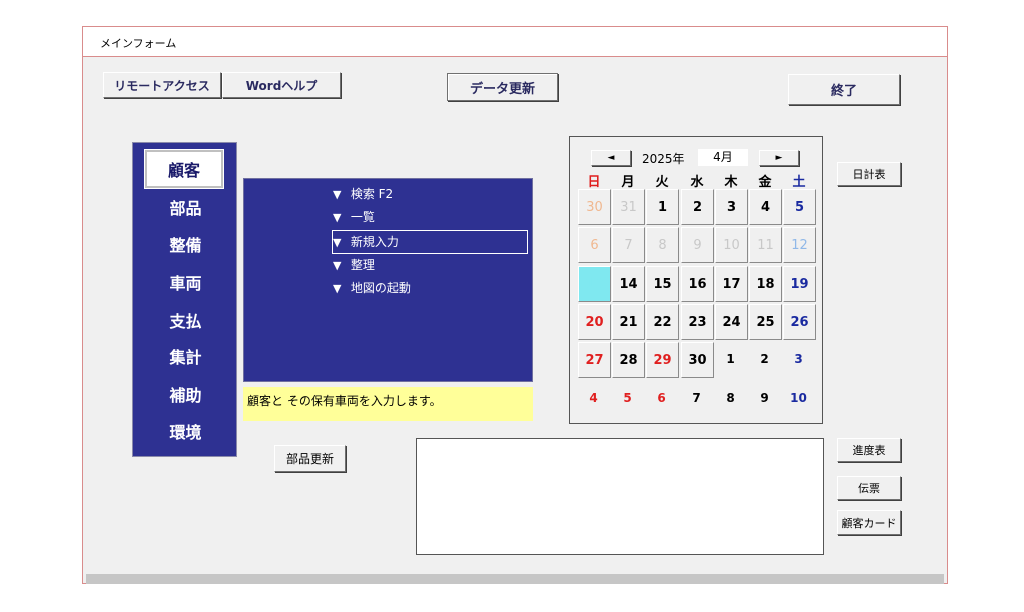 This screenshot has height=612, width=1024. Describe the element at coordinates (662, 182) in the screenshot. I see `weekday-label: 火` at that location.